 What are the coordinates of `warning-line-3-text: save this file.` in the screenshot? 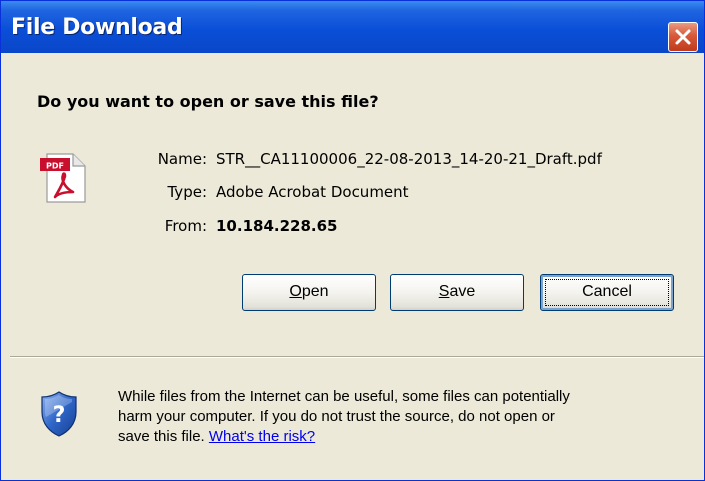 It's located at (161, 436).